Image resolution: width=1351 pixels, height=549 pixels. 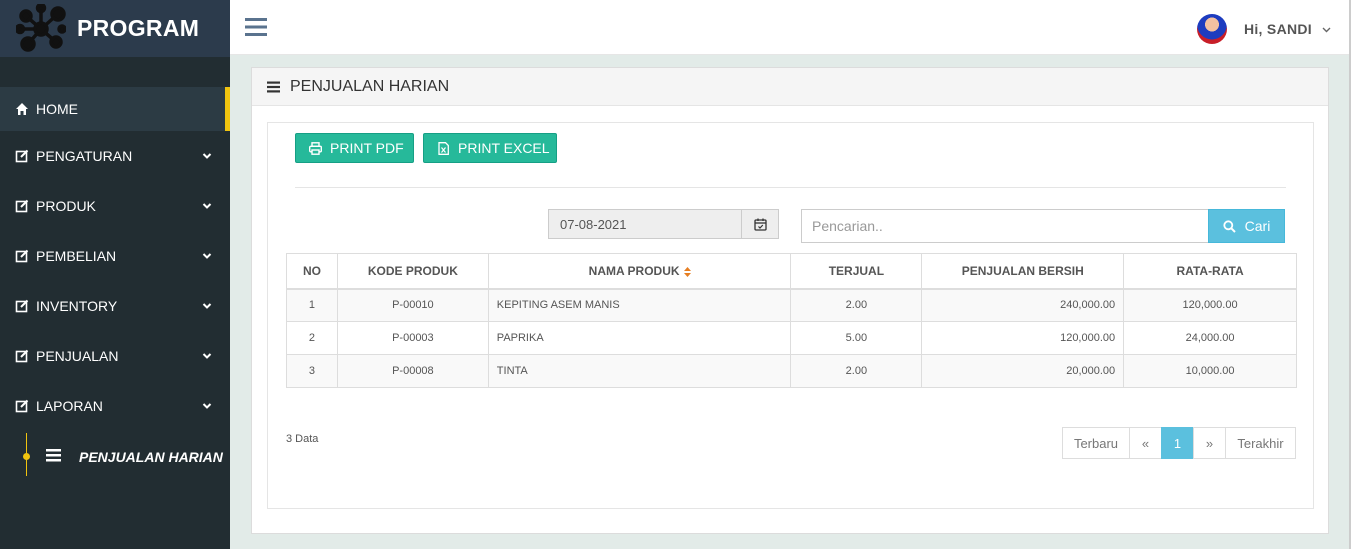 I want to click on home-icon, so click(x=22, y=109).